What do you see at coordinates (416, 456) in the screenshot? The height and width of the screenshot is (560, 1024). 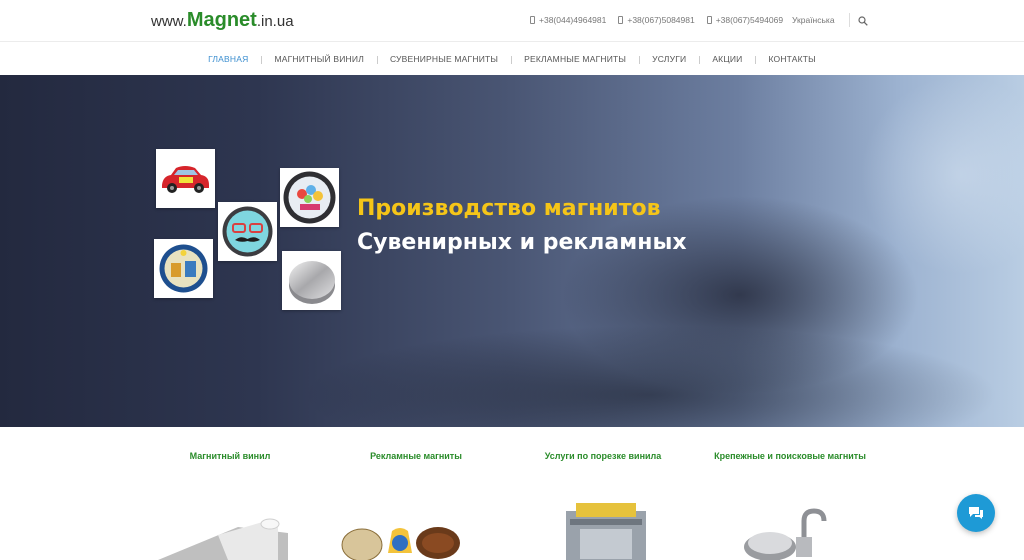 I see `category-title-advertising-magnets: Рекламные магниты` at bounding box center [416, 456].